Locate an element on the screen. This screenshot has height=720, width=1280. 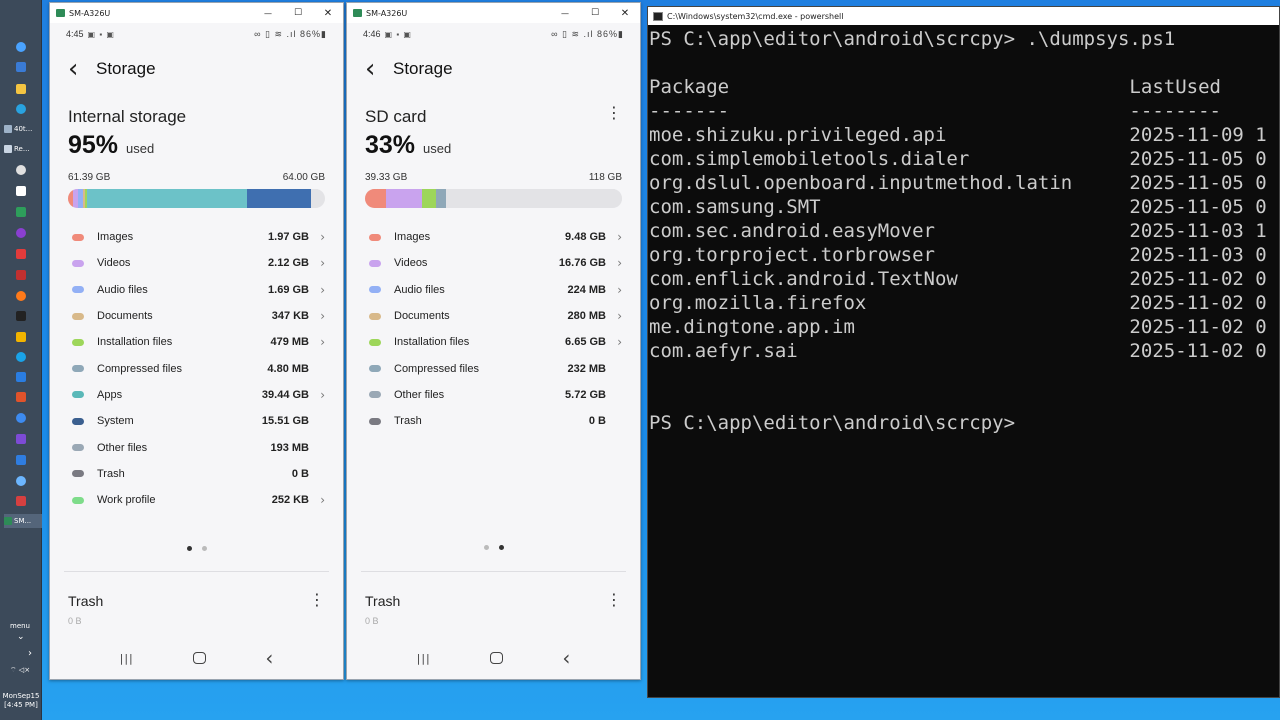
app-bar: ‹ Storage is located at coordinates (196, 69).